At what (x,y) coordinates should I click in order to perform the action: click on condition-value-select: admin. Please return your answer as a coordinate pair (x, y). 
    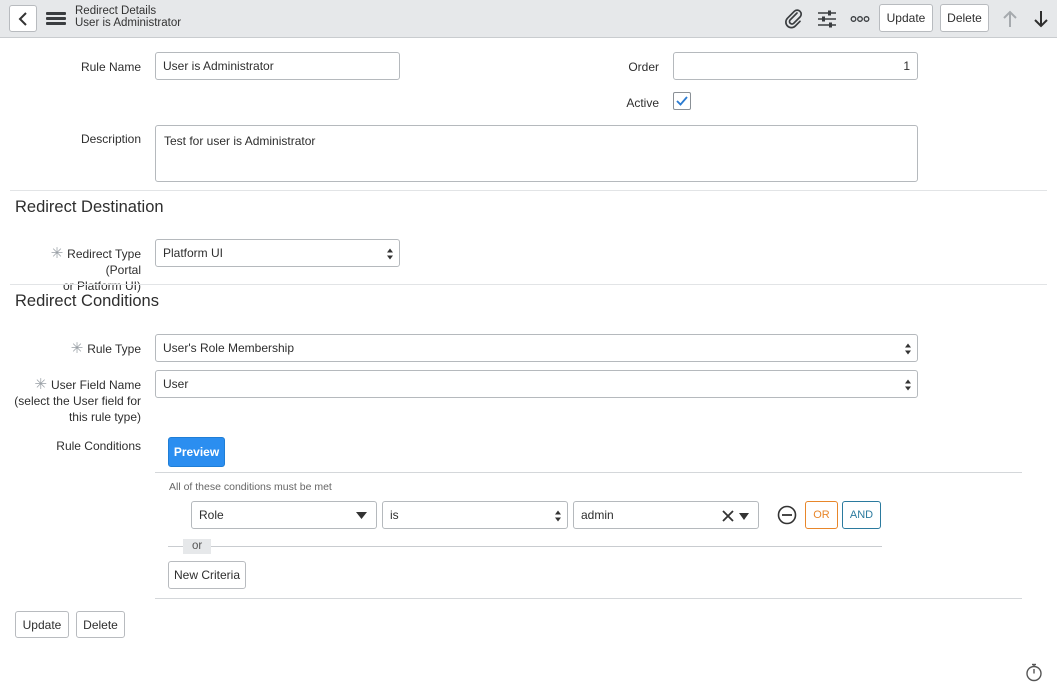
    Looking at the image, I should click on (666, 515).